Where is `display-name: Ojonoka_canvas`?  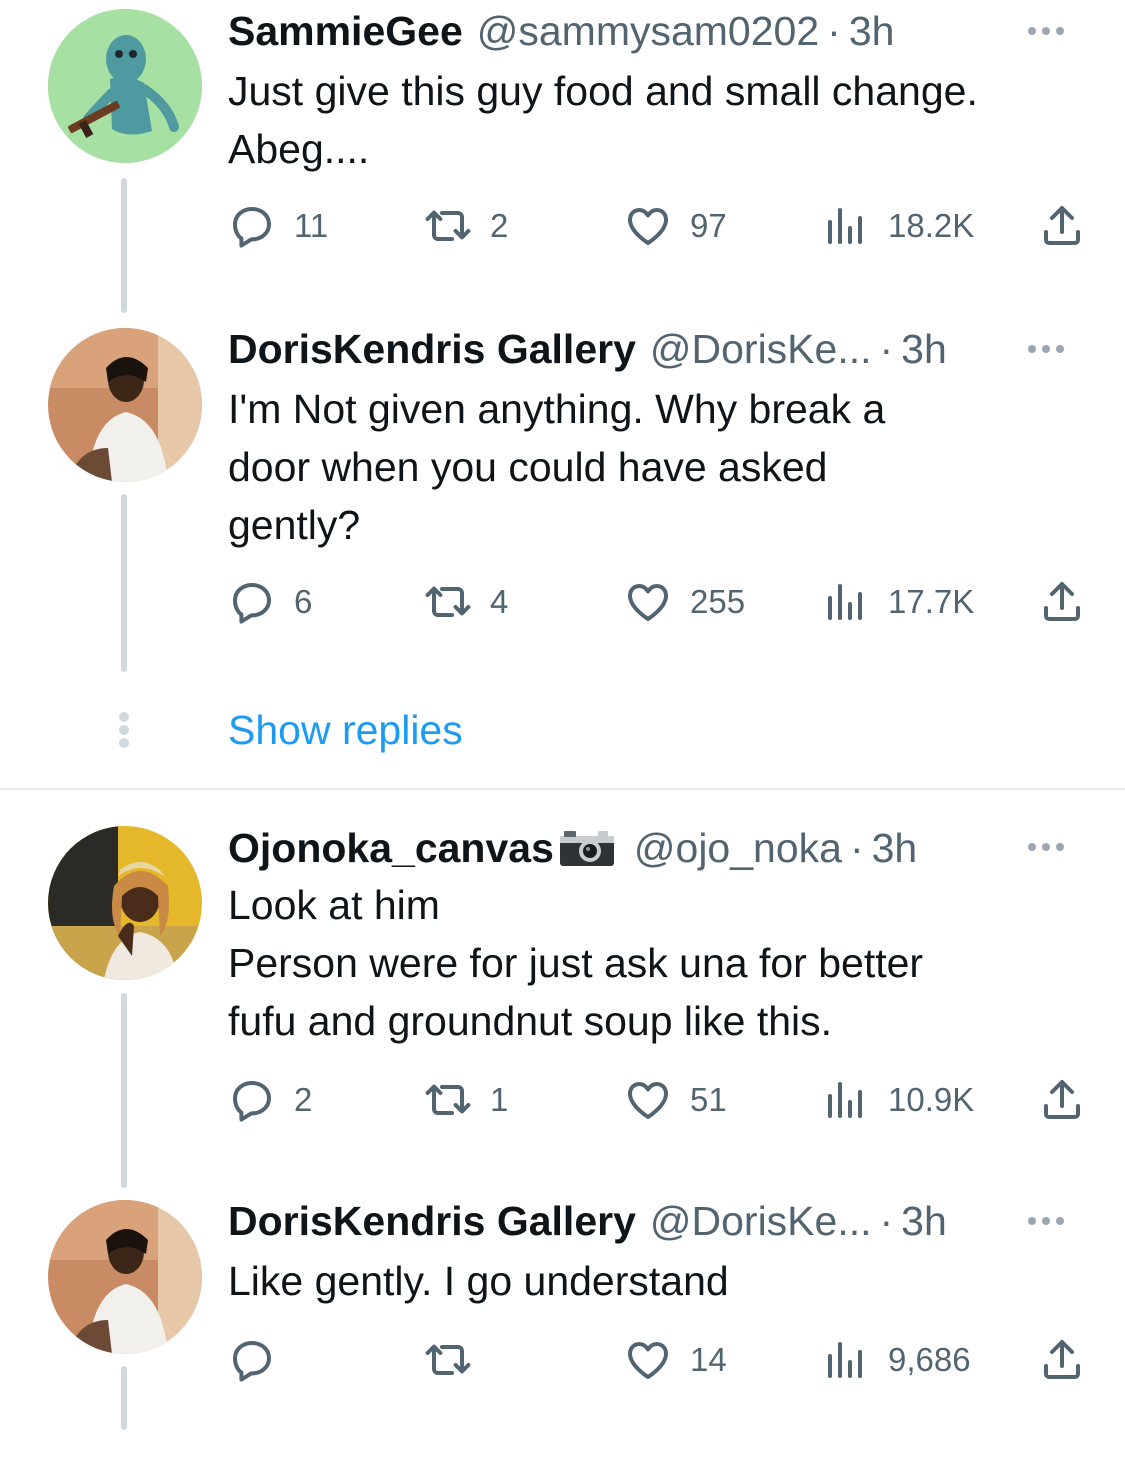 display-name: Ojonoka_canvas is located at coordinates (391, 848).